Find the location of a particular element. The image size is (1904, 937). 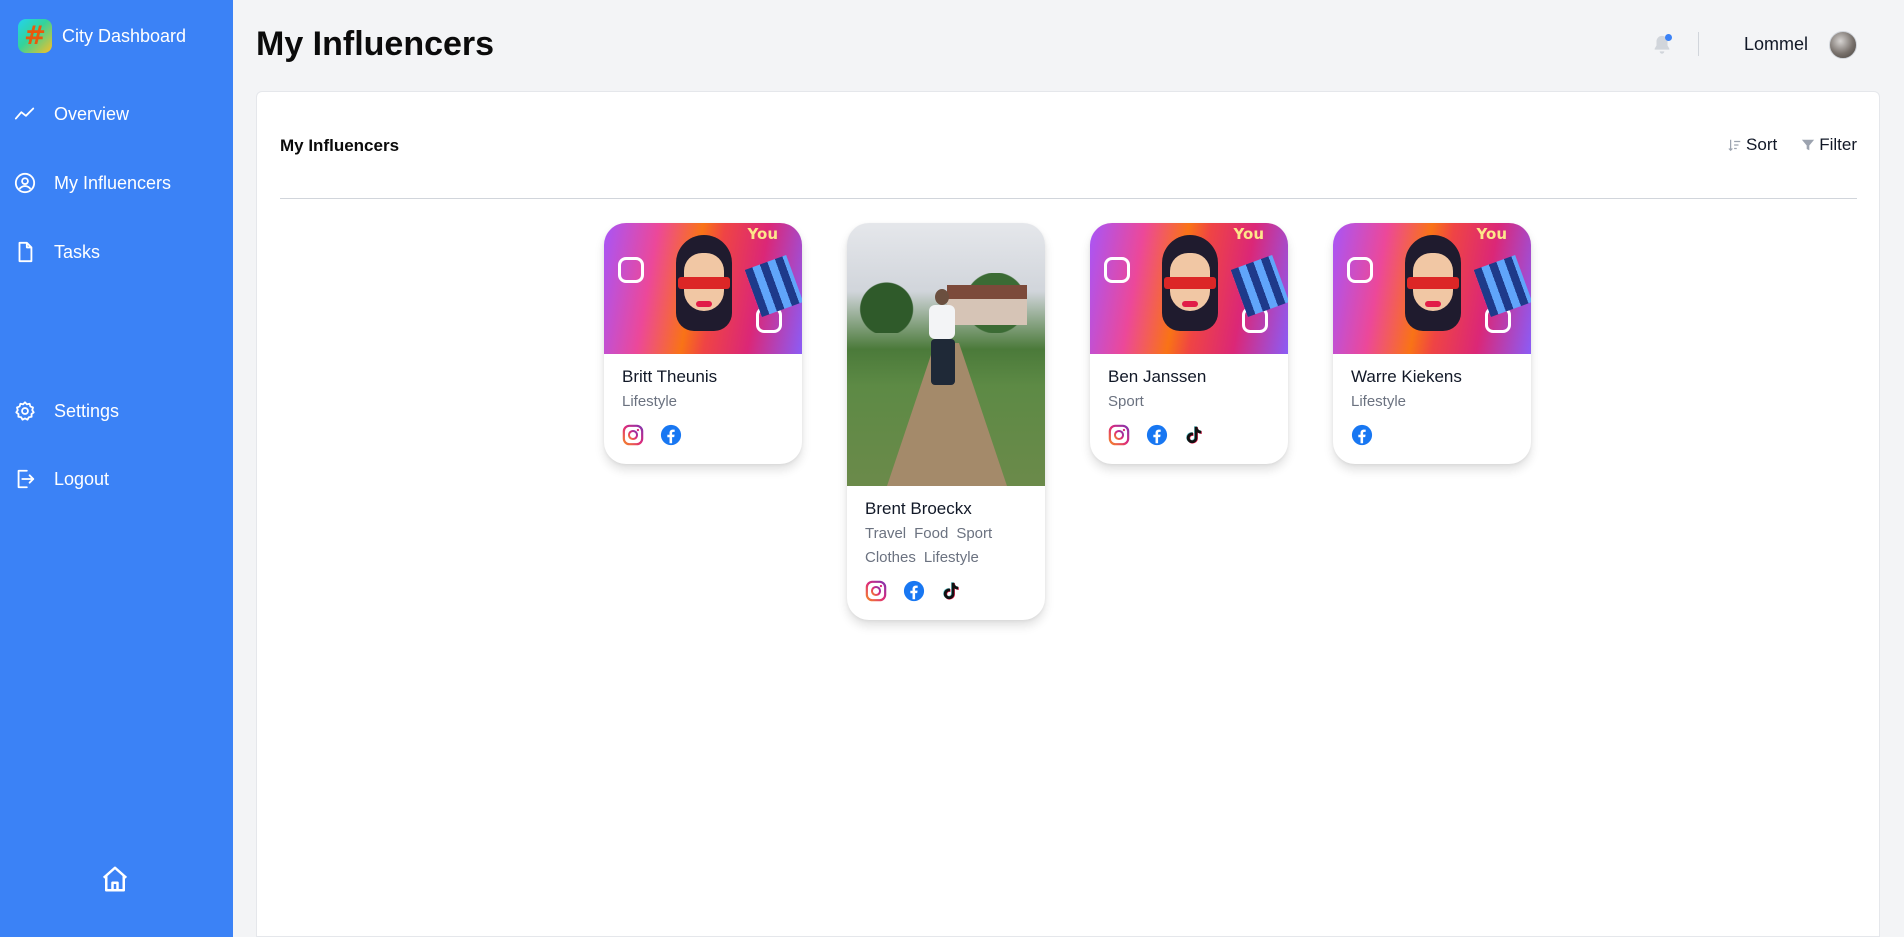

notification-button is located at coordinates (1662, 45).